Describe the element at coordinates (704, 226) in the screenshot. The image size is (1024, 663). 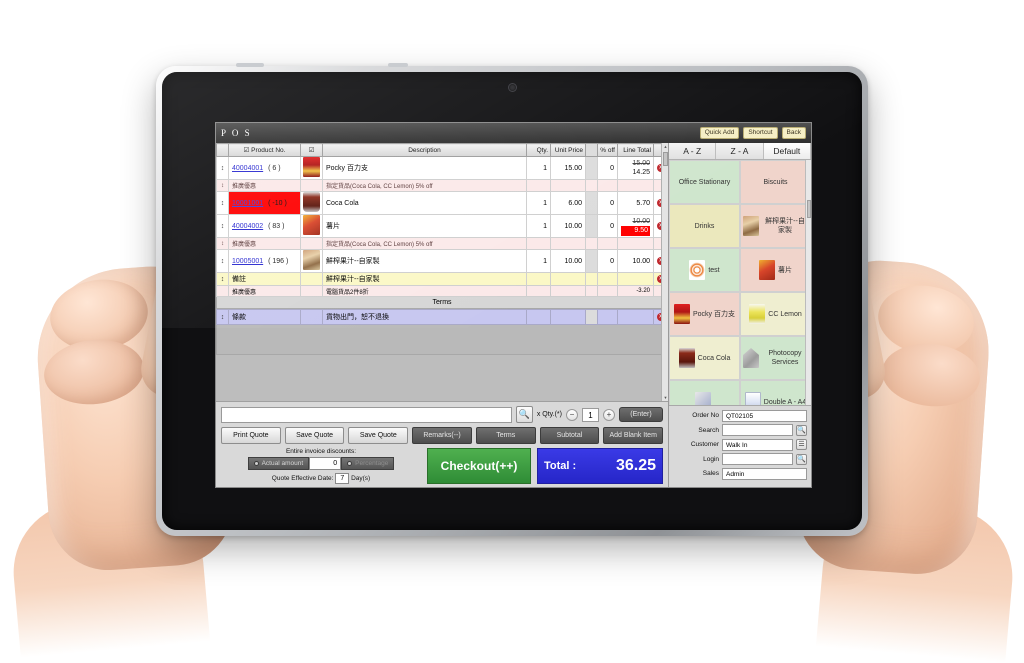
I see `product-tile-drinks: Drinks` at that location.